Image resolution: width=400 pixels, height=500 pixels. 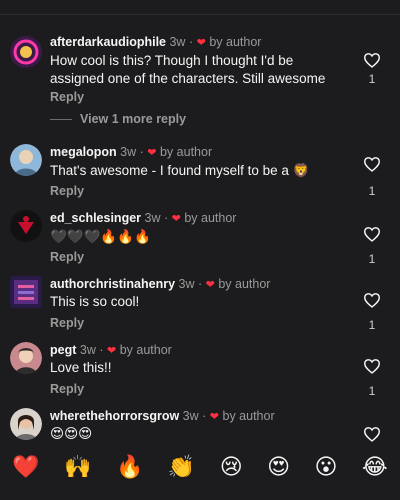 I want to click on comment-text: This is so cool!, so click(x=94, y=302).